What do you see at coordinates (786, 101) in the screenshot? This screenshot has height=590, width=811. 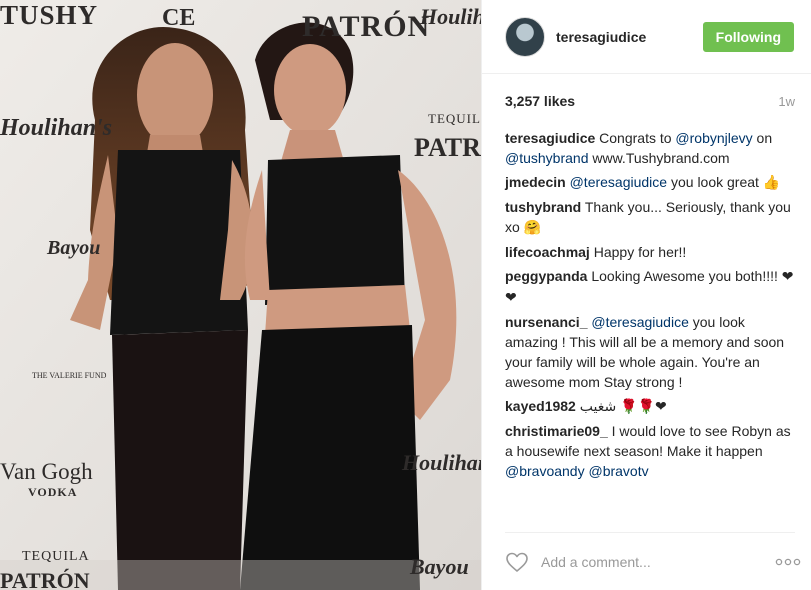 I see `post-timestamp: 1w` at bounding box center [786, 101].